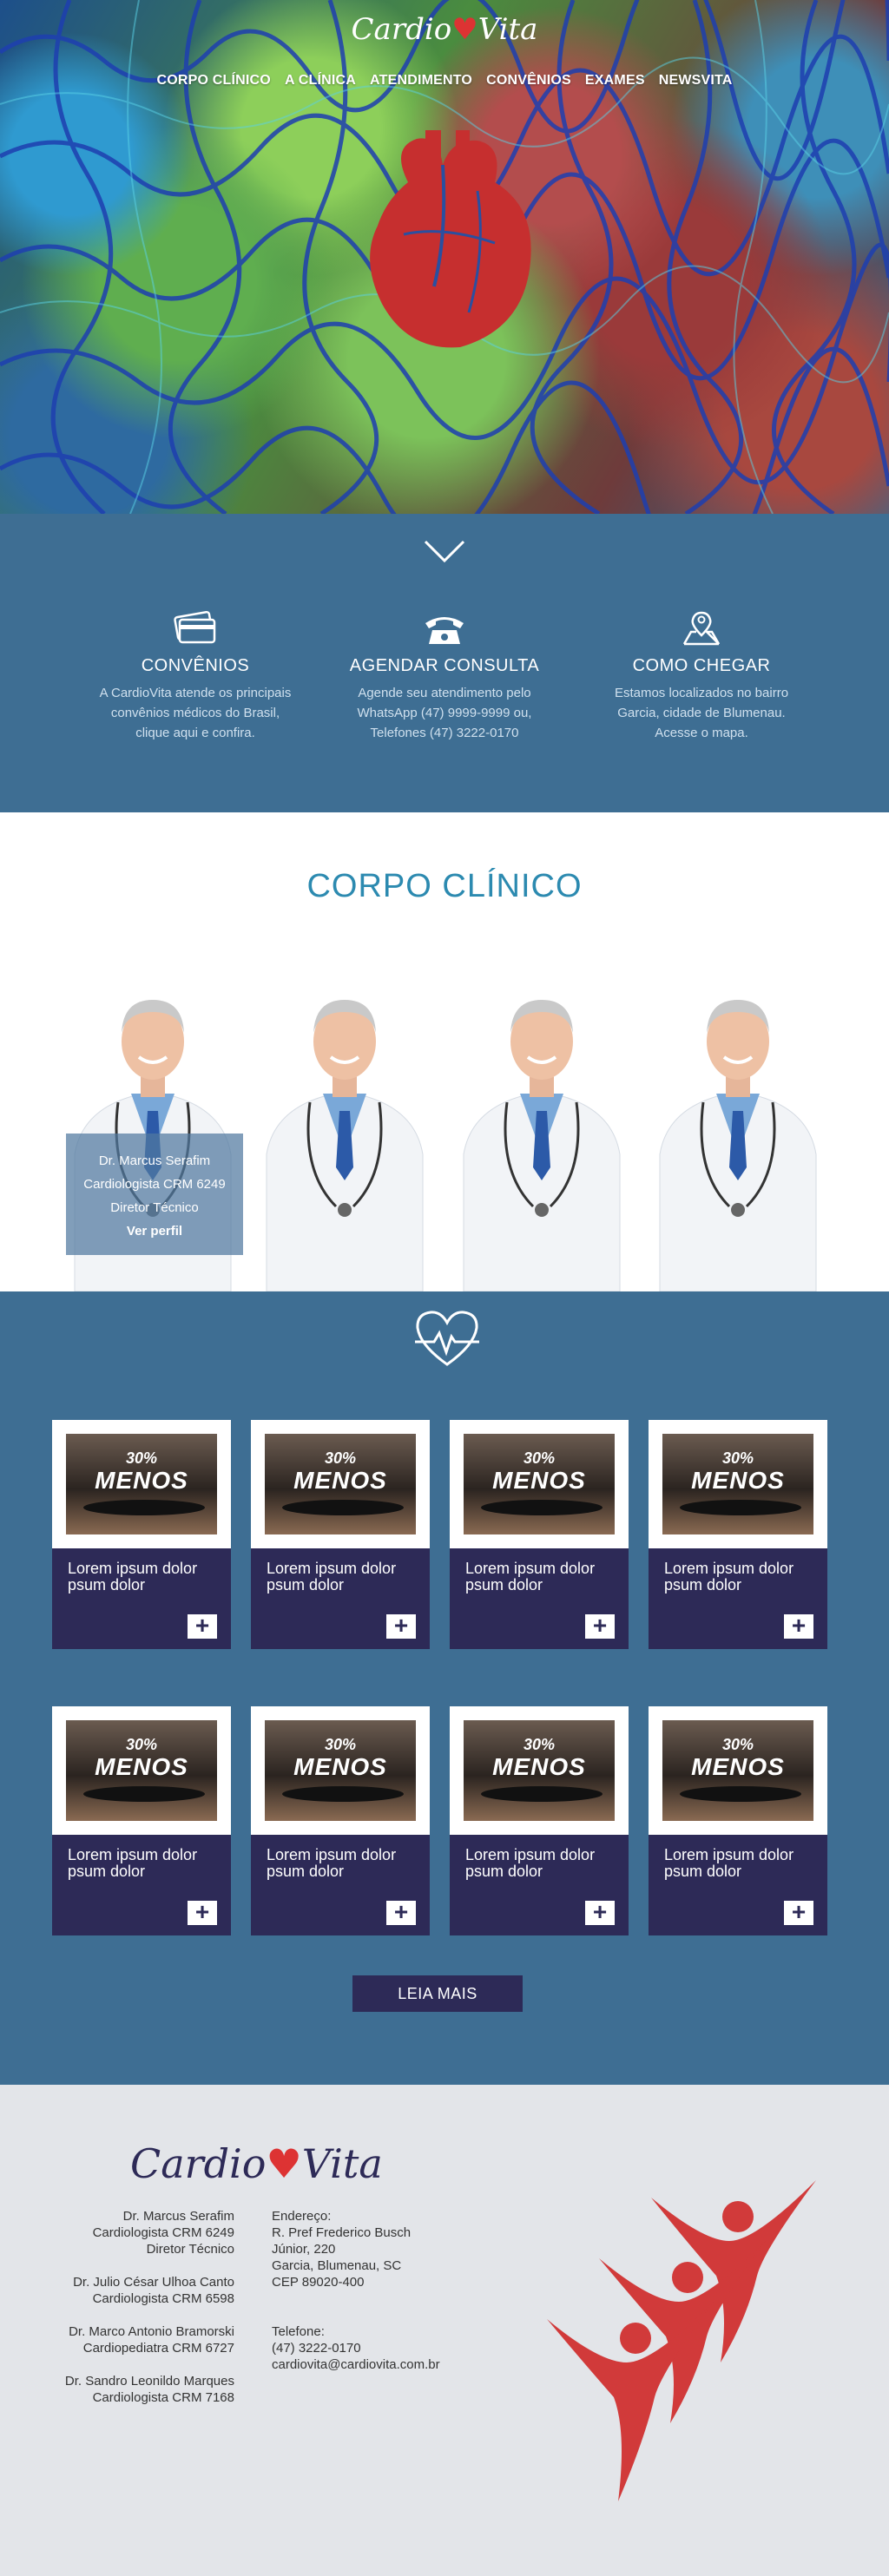  What do you see at coordinates (214, 81) in the screenshot?
I see `nav-corpo-clinico: CORPO CLÍNICO` at bounding box center [214, 81].